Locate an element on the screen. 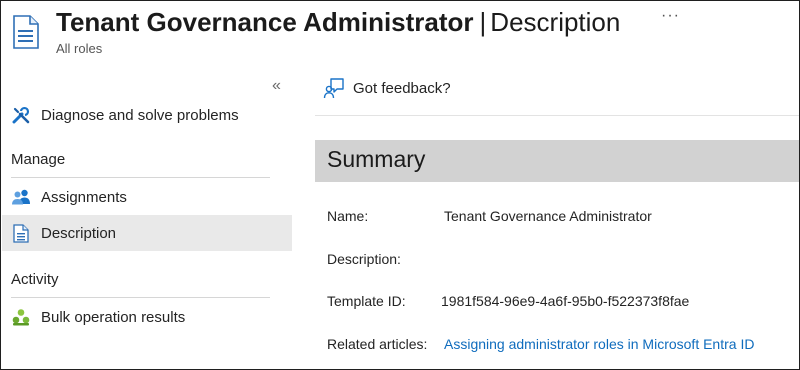  sidebar-item-diagnose: Diagnose and solve problems is located at coordinates (147, 115).